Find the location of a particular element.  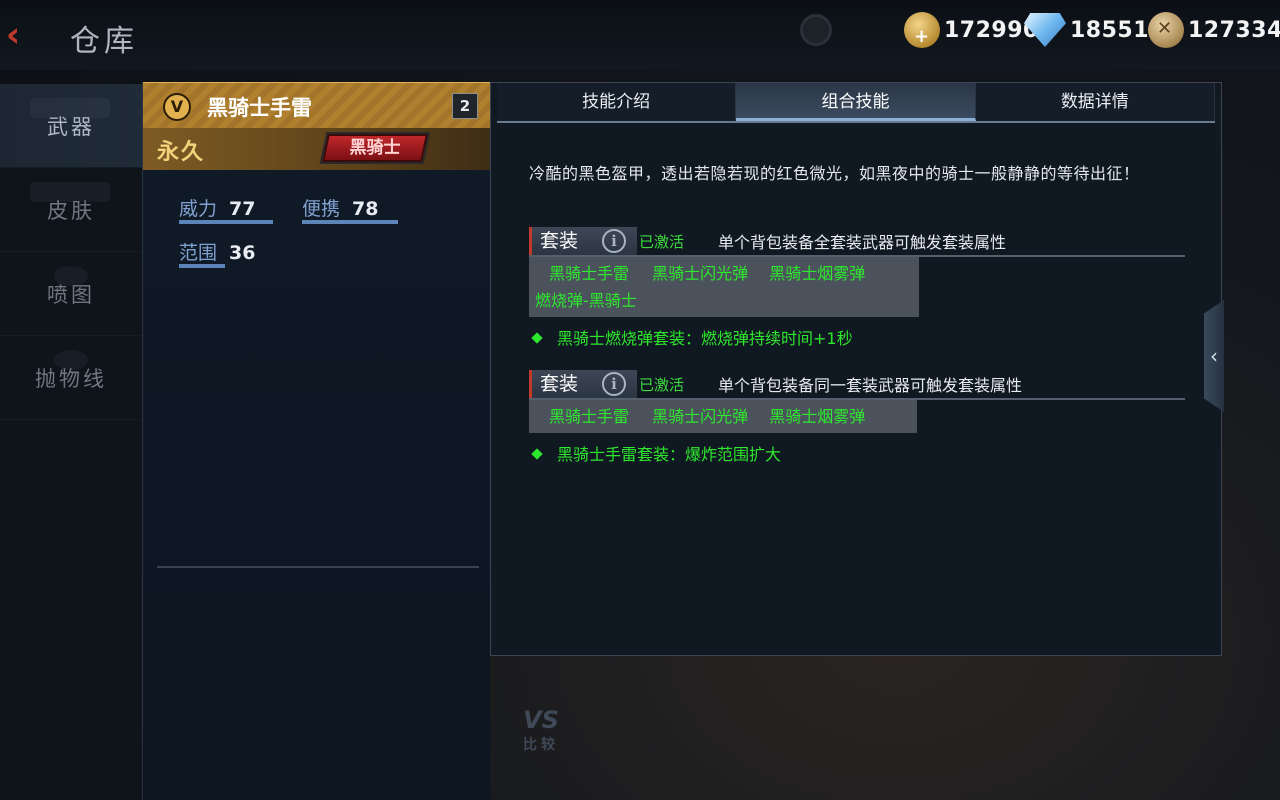

series-tag-badge: 黑骑士 is located at coordinates (375, 148).